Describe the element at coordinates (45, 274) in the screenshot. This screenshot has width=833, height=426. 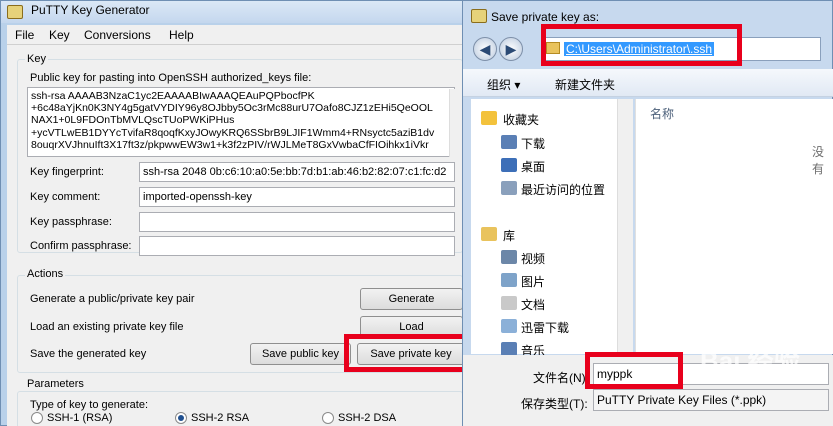
I see `actions-group-label: Actions` at that location.